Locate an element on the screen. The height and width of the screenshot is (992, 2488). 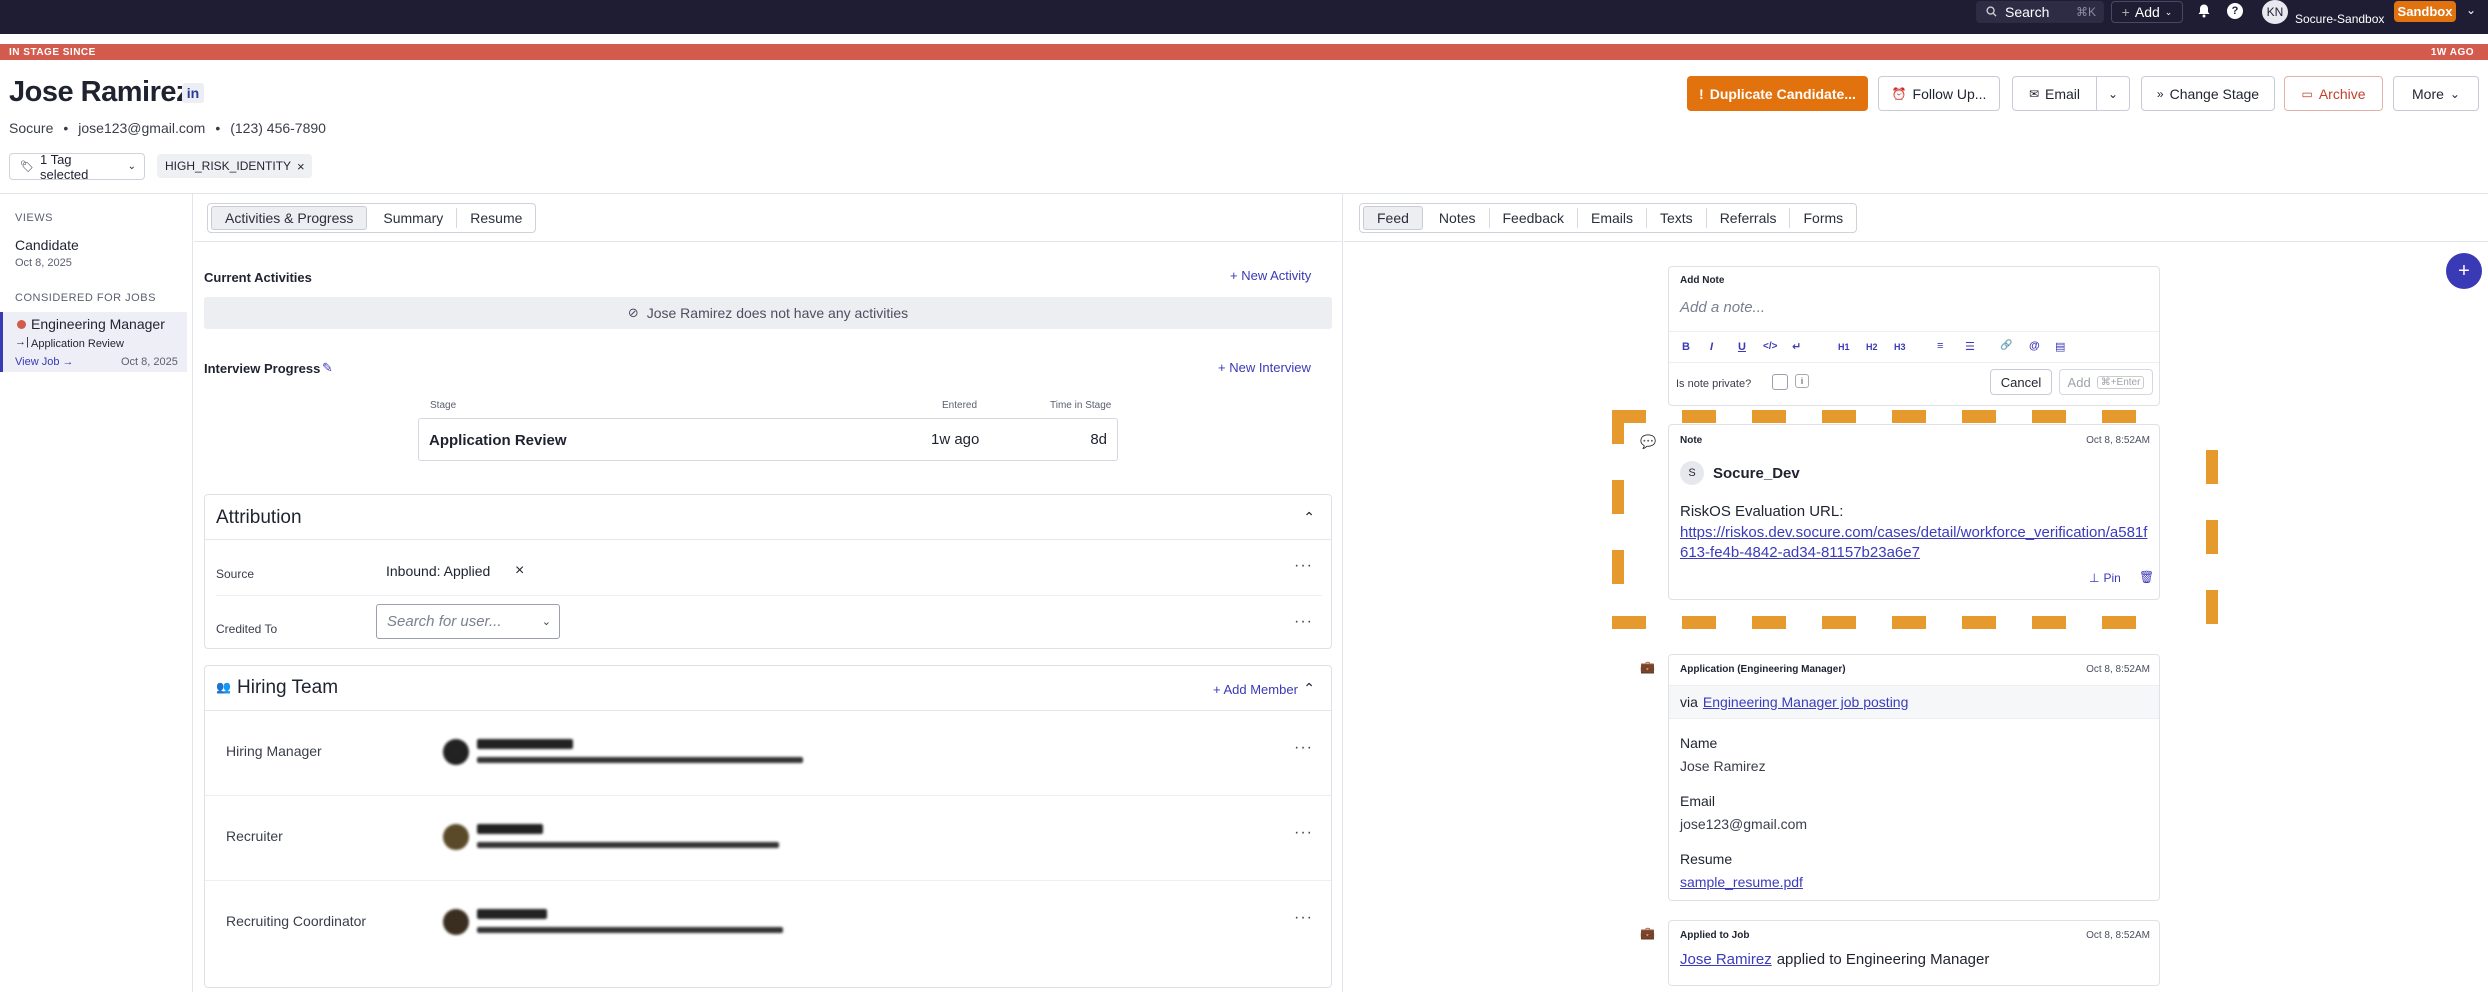
avatar: KN is located at coordinates (2275, 12).